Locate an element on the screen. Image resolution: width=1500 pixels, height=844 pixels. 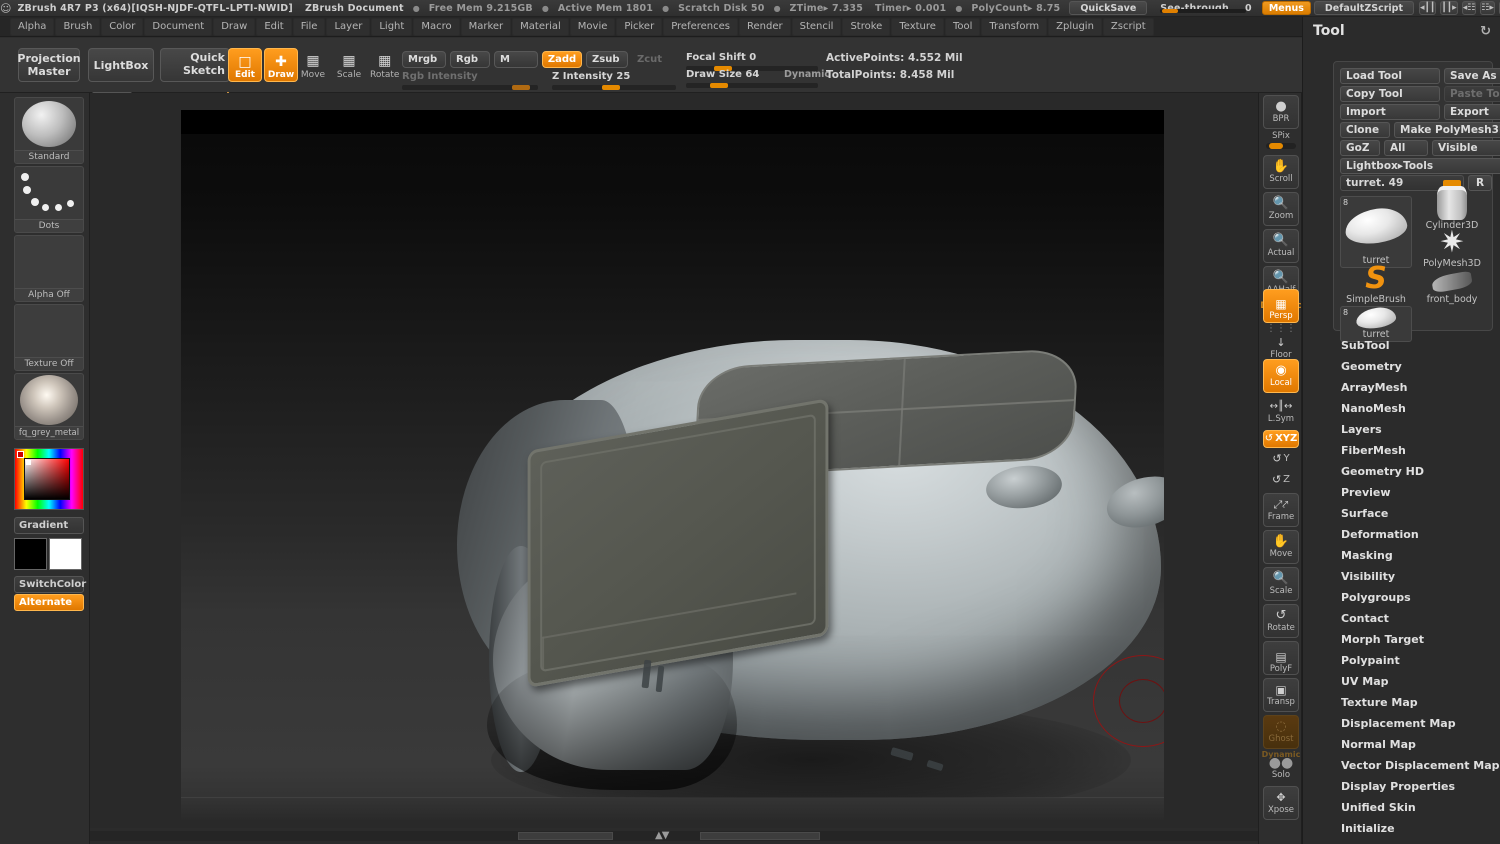
subpalette-fibermesh: FiberMesh is located at coordinates (1401, 450).